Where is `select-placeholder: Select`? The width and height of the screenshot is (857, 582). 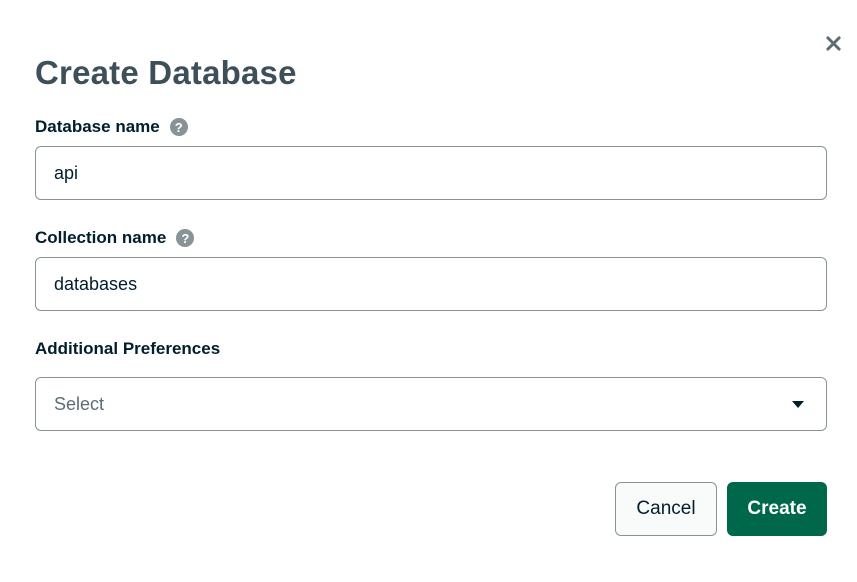 select-placeholder: Select is located at coordinates (79, 403).